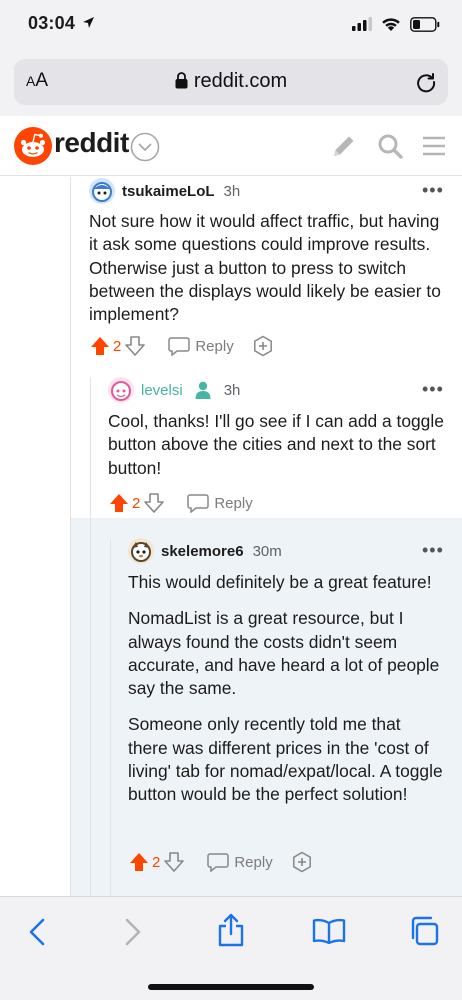 This screenshot has width=462, height=1000. Describe the element at coordinates (168, 191) in the screenshot. I see `username: tsukaimeLoL` at that location.